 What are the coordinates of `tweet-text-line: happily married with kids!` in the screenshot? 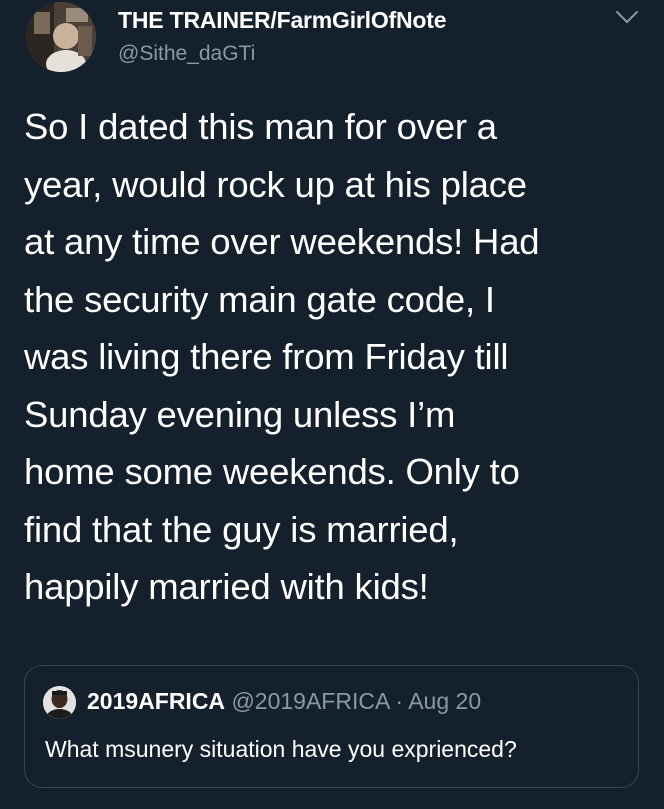 It's located at (226, 586).